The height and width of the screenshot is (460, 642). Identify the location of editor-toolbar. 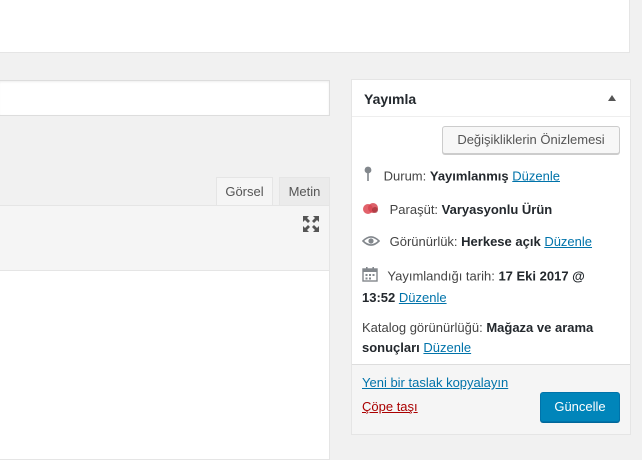
(165, 238).